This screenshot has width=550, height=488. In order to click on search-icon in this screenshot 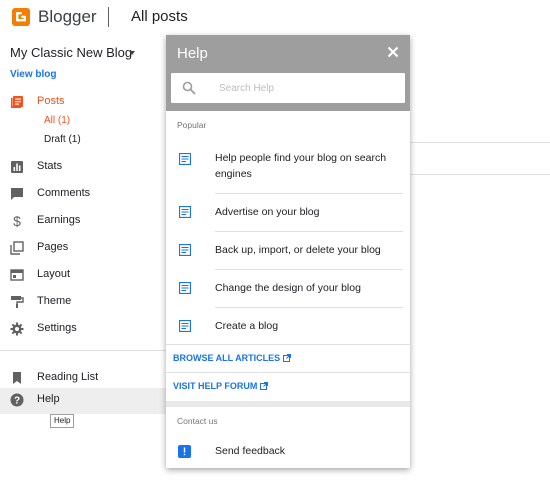, I will do `click(189, 88)`.